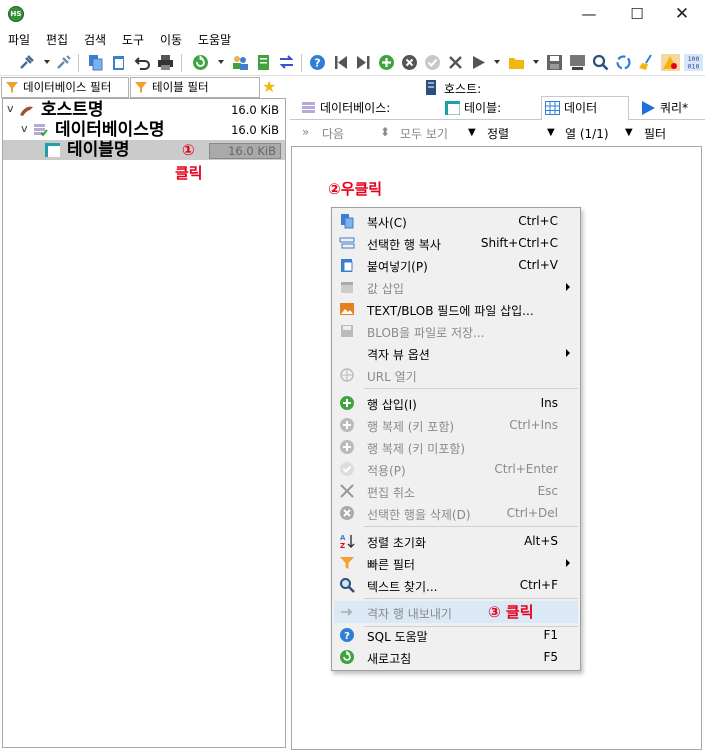 The height and width of the screenshot is (752, 705). What do you see at coordinates (456, 265) in the screenshot?
I see `menu-item-paste: 붙여넣기(P) Ctrl+V` at bounding box center [456, 265].